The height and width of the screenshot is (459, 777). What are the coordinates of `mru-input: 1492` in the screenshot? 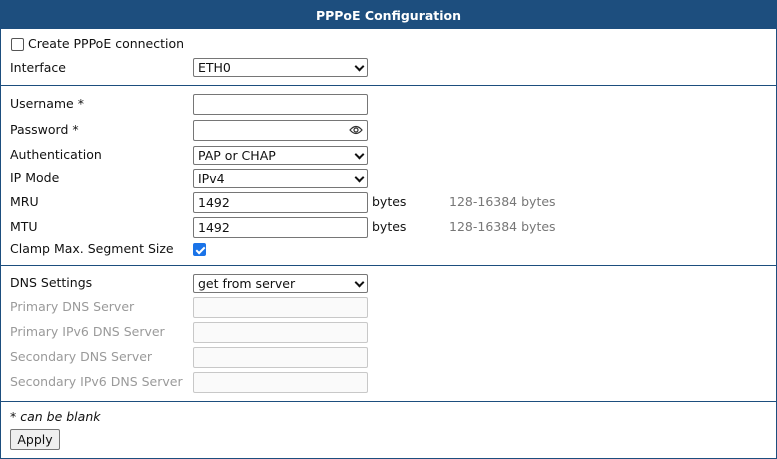 It's located at (280, 202).